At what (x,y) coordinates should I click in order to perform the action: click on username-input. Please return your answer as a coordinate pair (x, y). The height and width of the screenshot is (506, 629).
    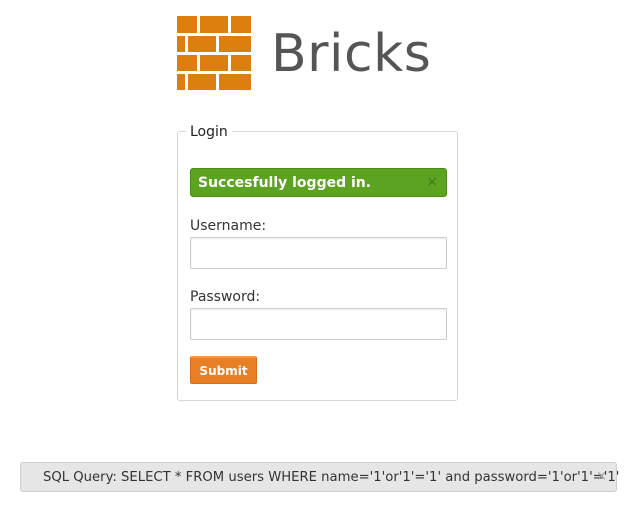
    Looking at the image, I should click on (318, 253).